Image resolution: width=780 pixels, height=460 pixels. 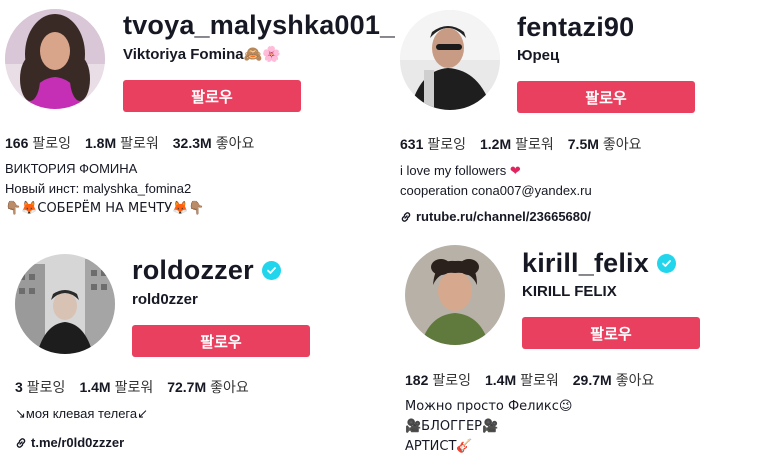 I want to click on likes-stat: 7.5M 좋아요, so click(x=605, y=144).